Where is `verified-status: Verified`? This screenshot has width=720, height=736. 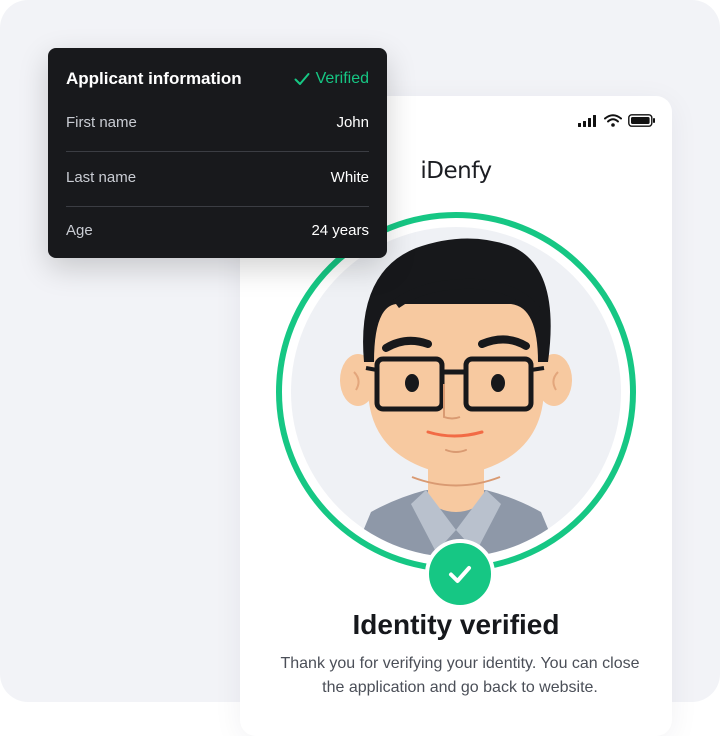
verified-status: Verified is located at coordinates (331, 79).